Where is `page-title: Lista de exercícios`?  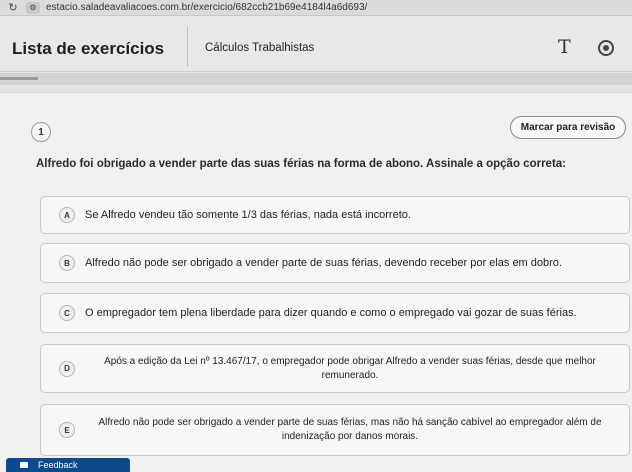 page-title: Lista de exercícios is located at coordinates (88, 48).